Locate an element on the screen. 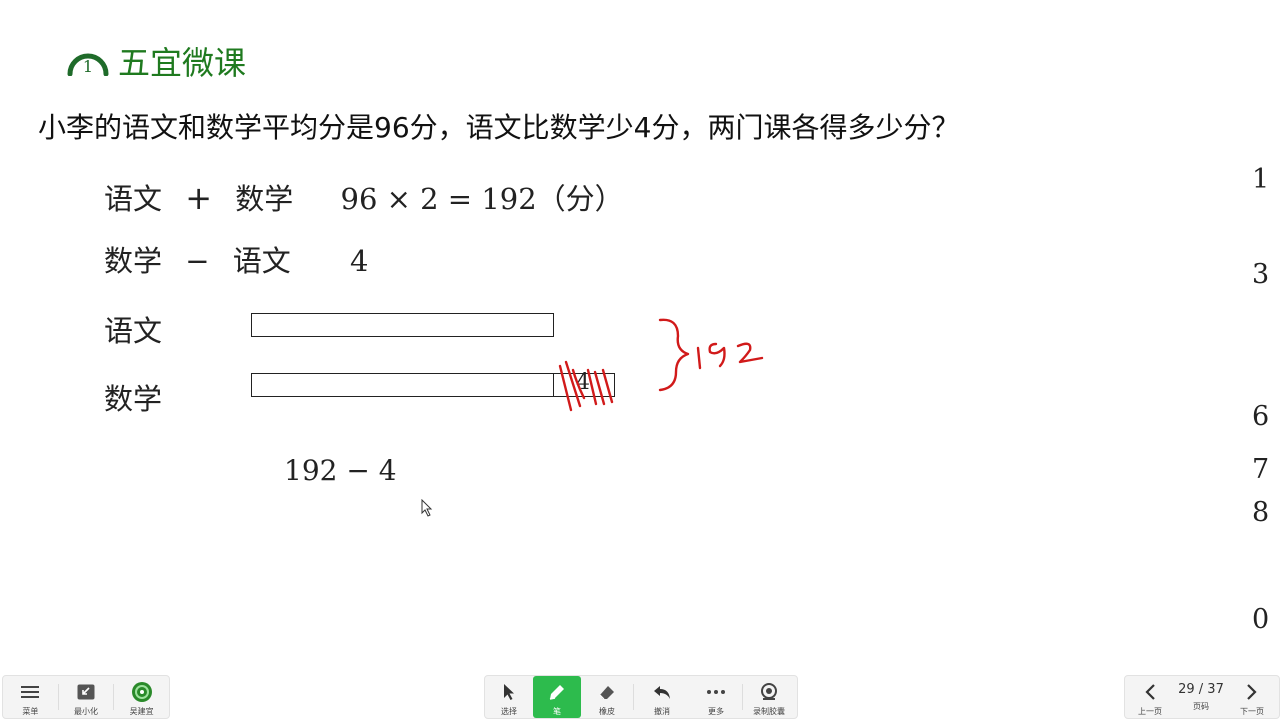 The image size is (1280, 720). bar-math is located at coordinates (402, 385).